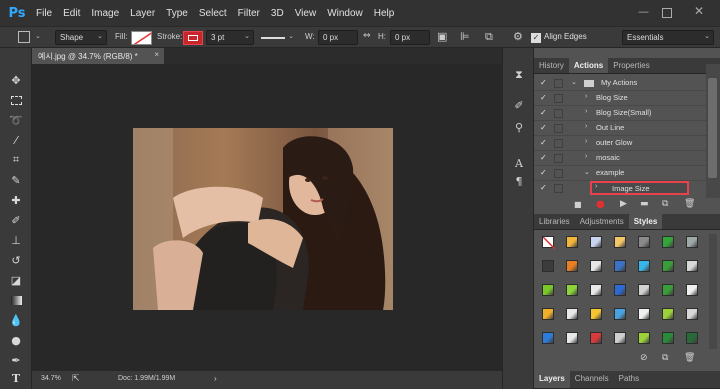 This screenshot has width=720, height=389. I want to click on move-icon: ✥, so click(16, 80).